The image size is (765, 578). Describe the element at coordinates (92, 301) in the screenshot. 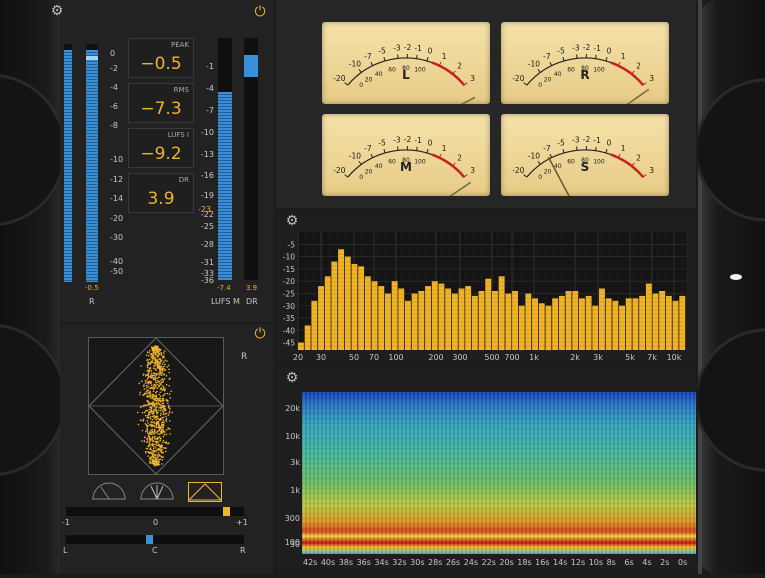

I see `peak-meter-channel-label: R` at that location.